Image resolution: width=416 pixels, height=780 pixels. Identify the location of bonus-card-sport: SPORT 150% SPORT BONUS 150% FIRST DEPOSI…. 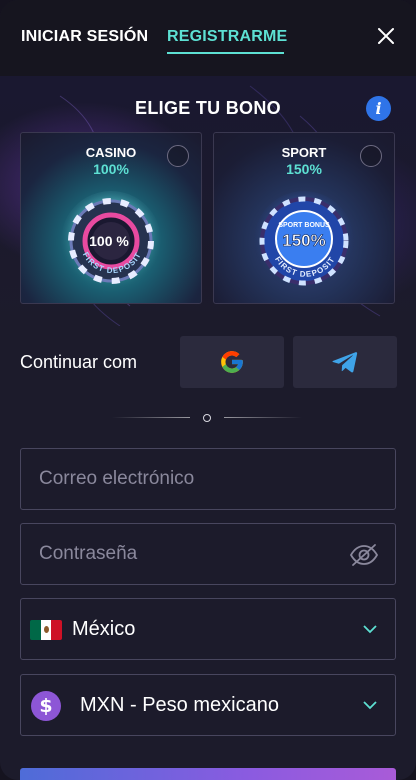
(304, 218).